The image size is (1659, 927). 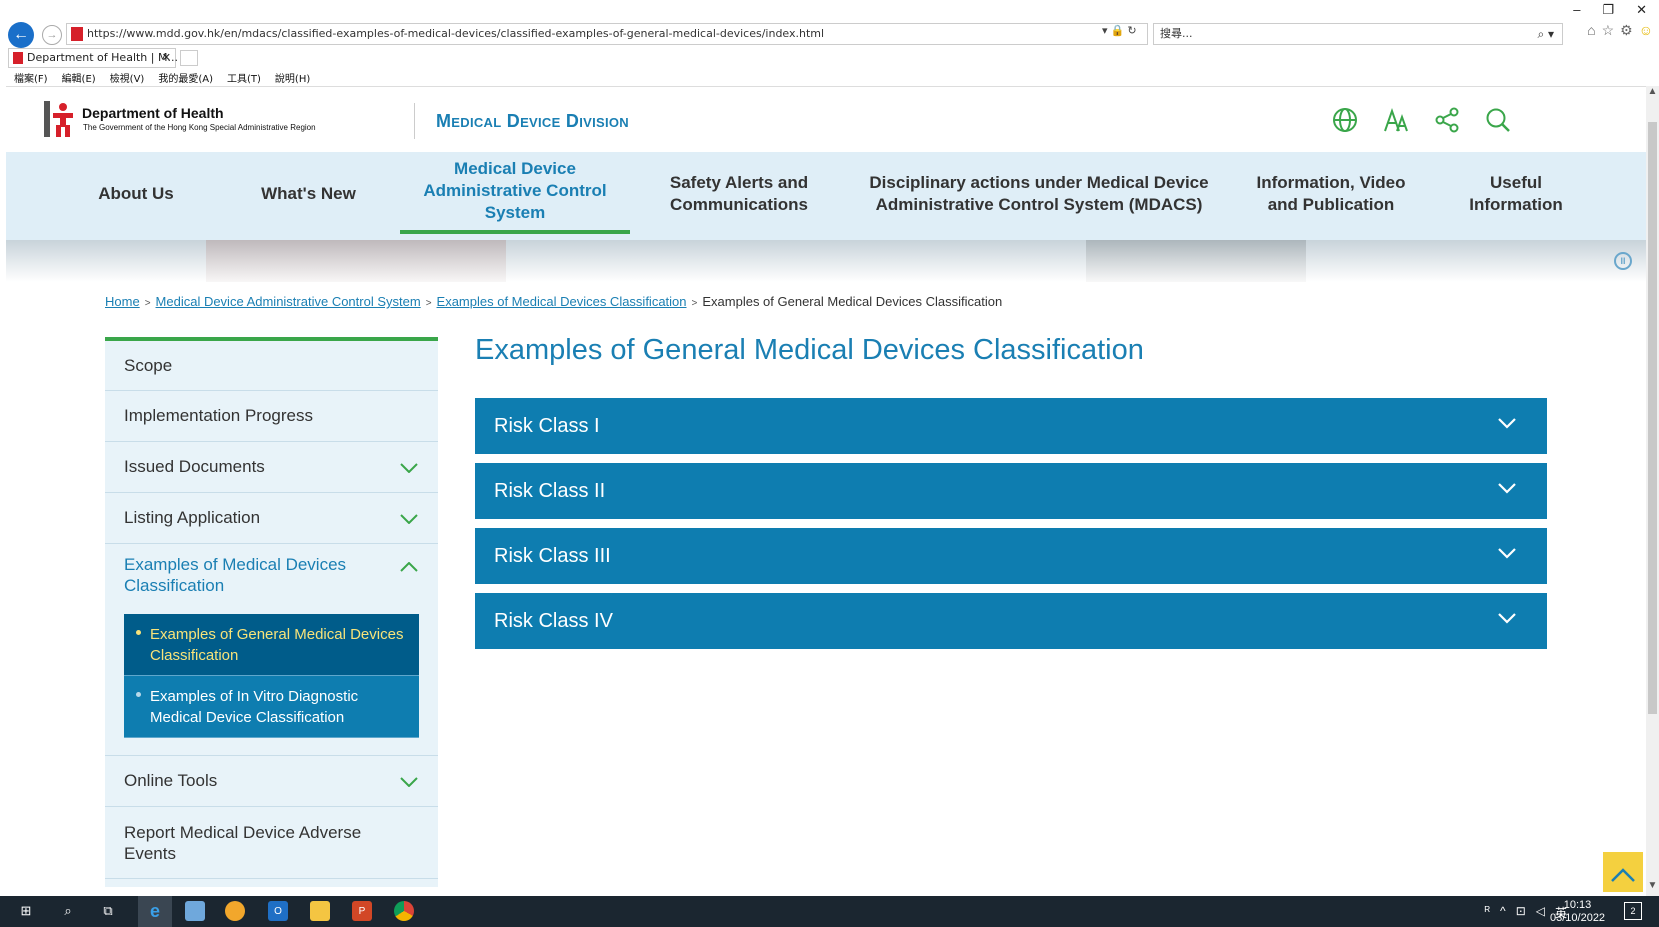 I want to click on pause-icon: II, so click(x=1623, y=261).